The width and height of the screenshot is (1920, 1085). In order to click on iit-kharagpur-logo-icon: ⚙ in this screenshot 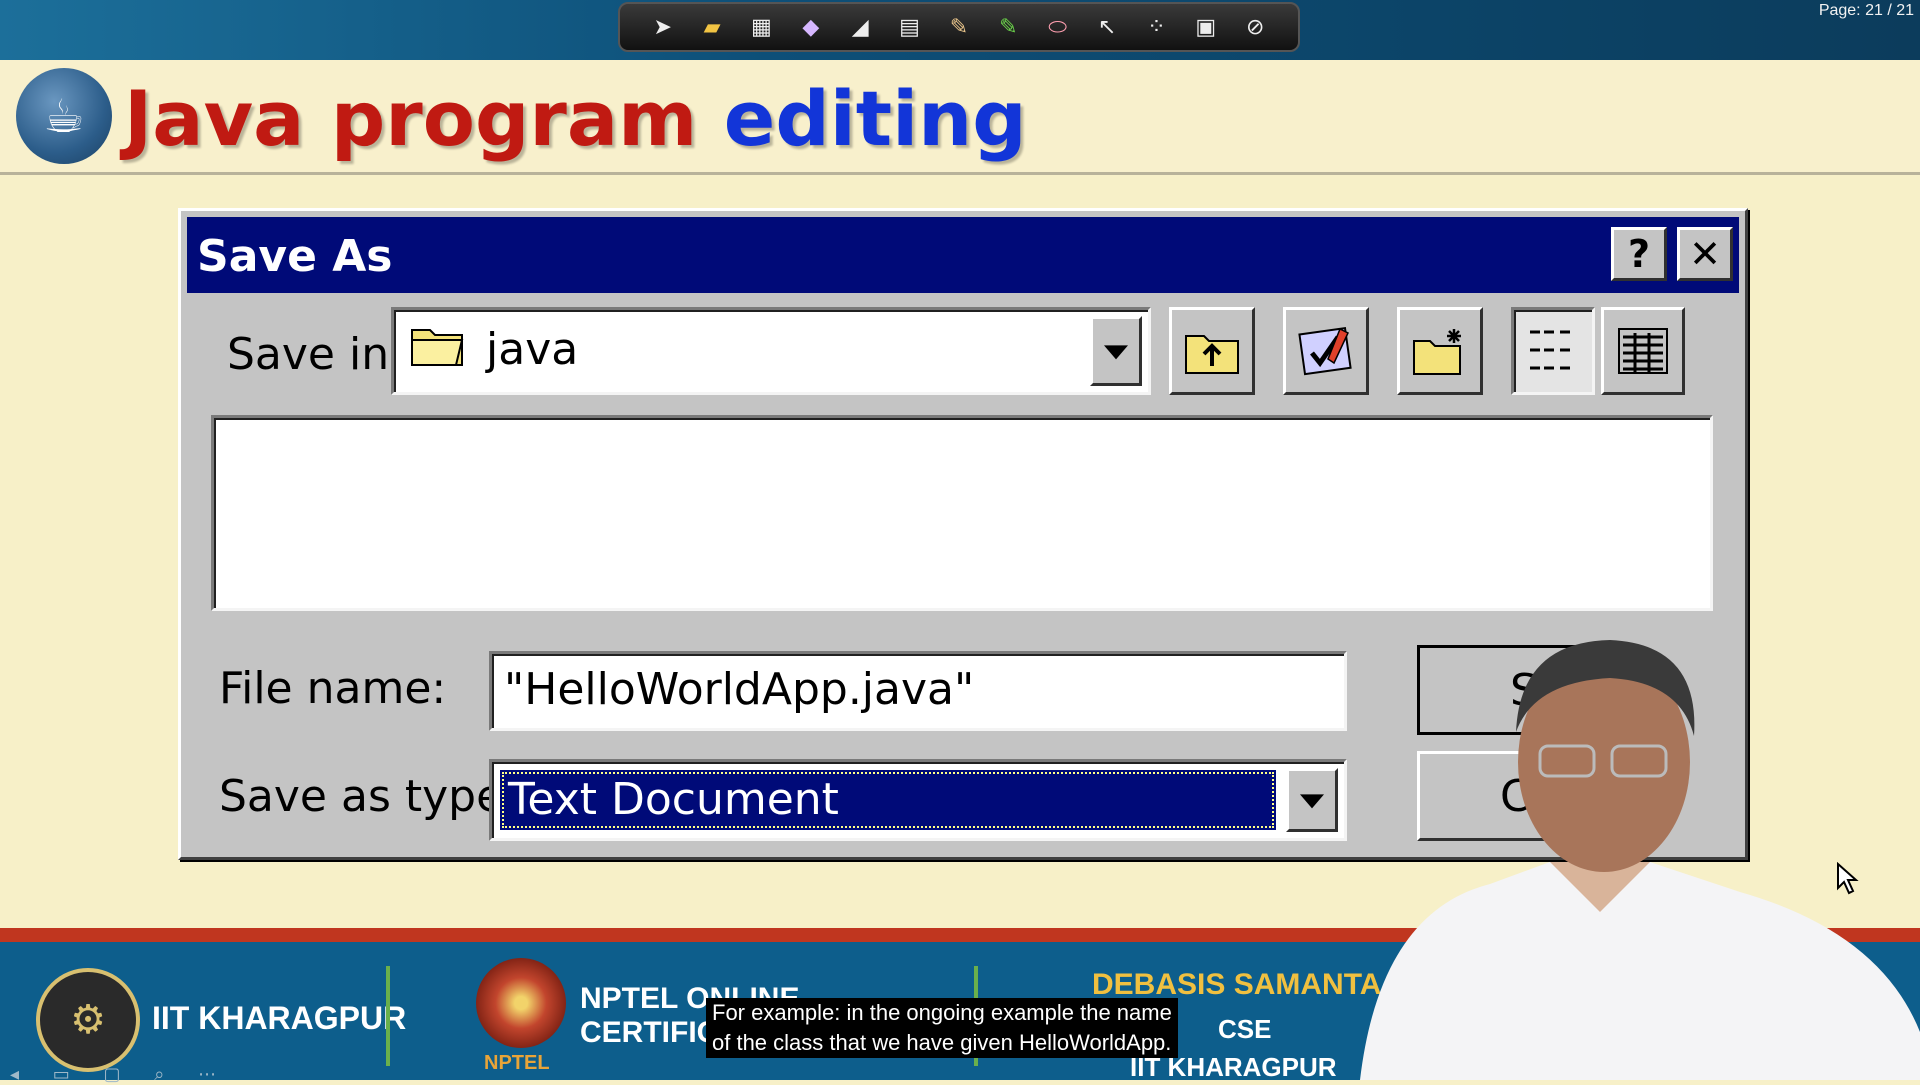, I will do `click(88, 1020)`.